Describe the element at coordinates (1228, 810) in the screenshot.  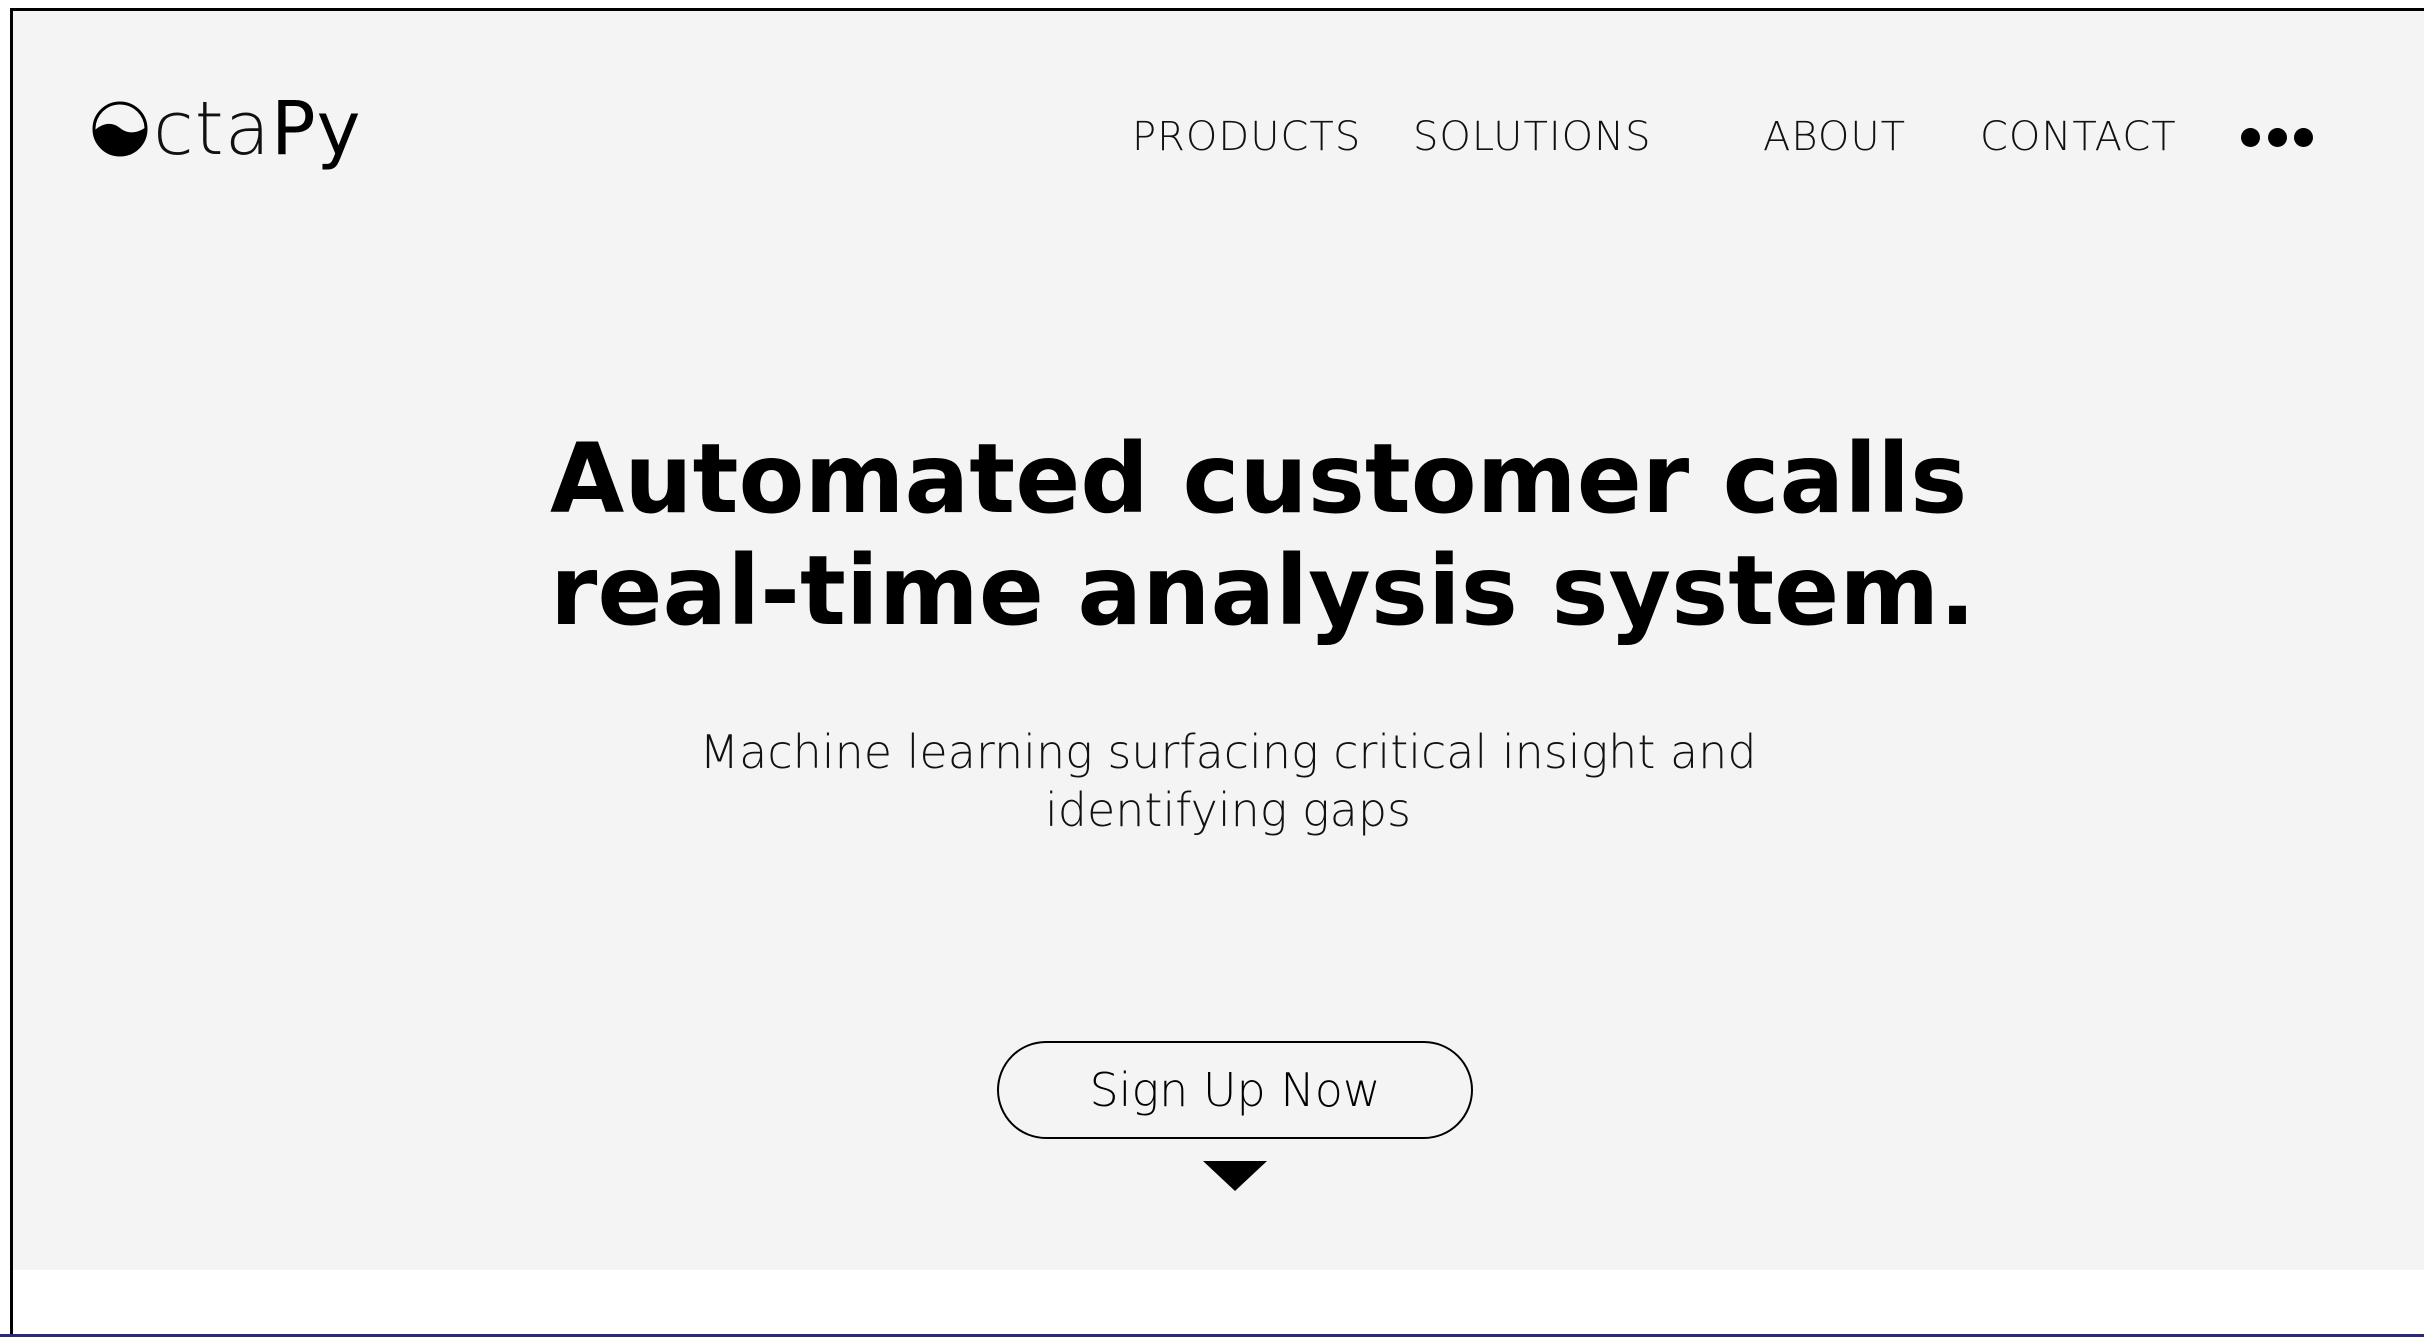
I see `hero-subheadline-line-2: identifying gaps` at that location.